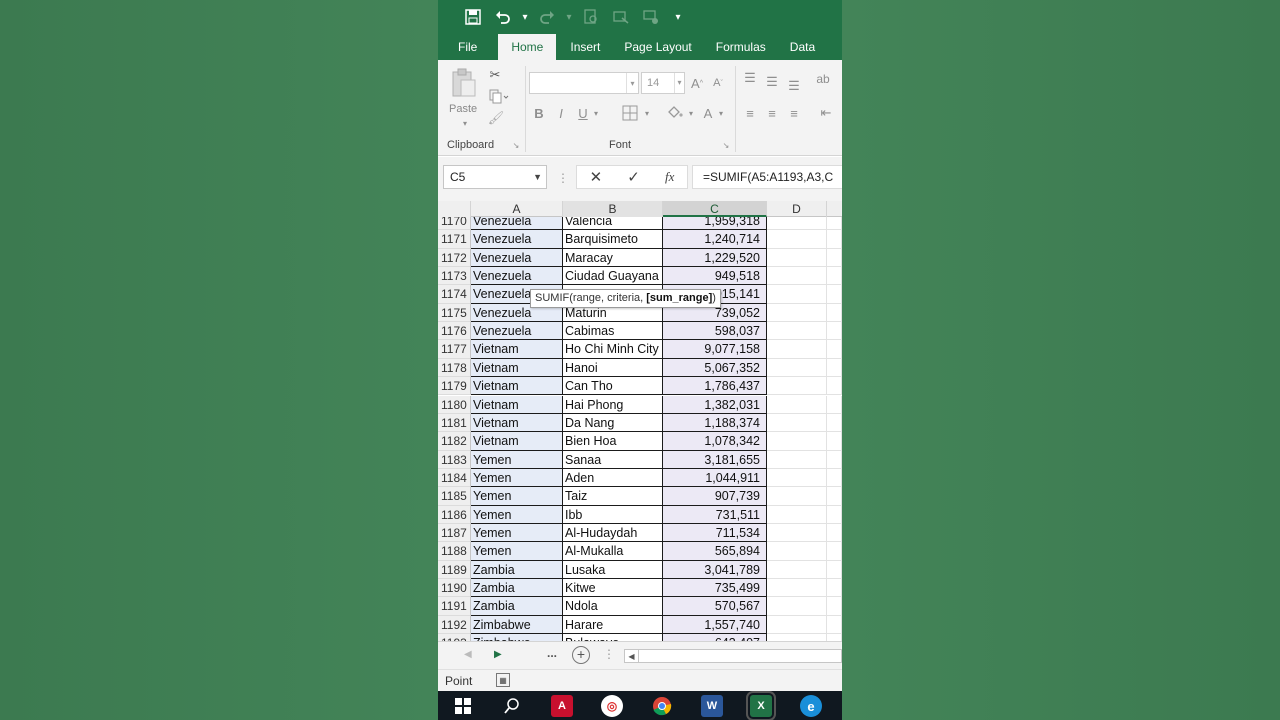 This screenshot has height=720, width=1280. What do you see at coordinates (468, 654) in the screenshot?
I see `scroll-sheets-left-icon: ◀` at bounding box center [468, 654].